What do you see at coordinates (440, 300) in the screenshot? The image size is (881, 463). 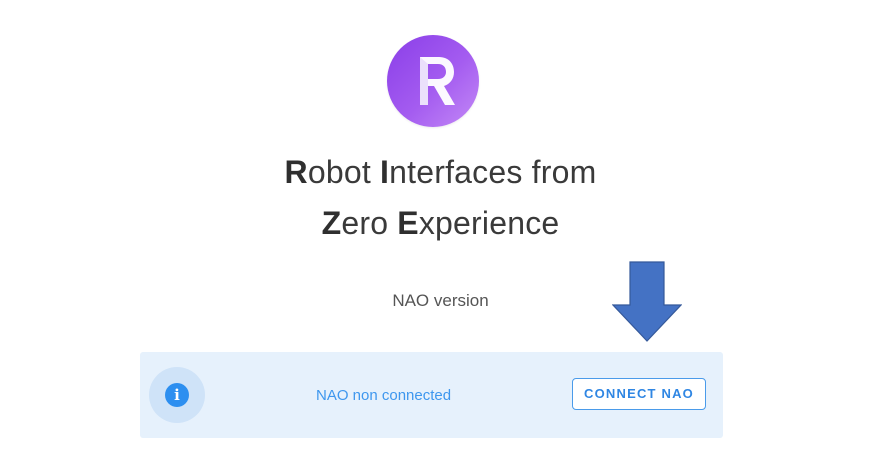 I see `version-subtitle: NAO version` at bounding box center [440, 300].